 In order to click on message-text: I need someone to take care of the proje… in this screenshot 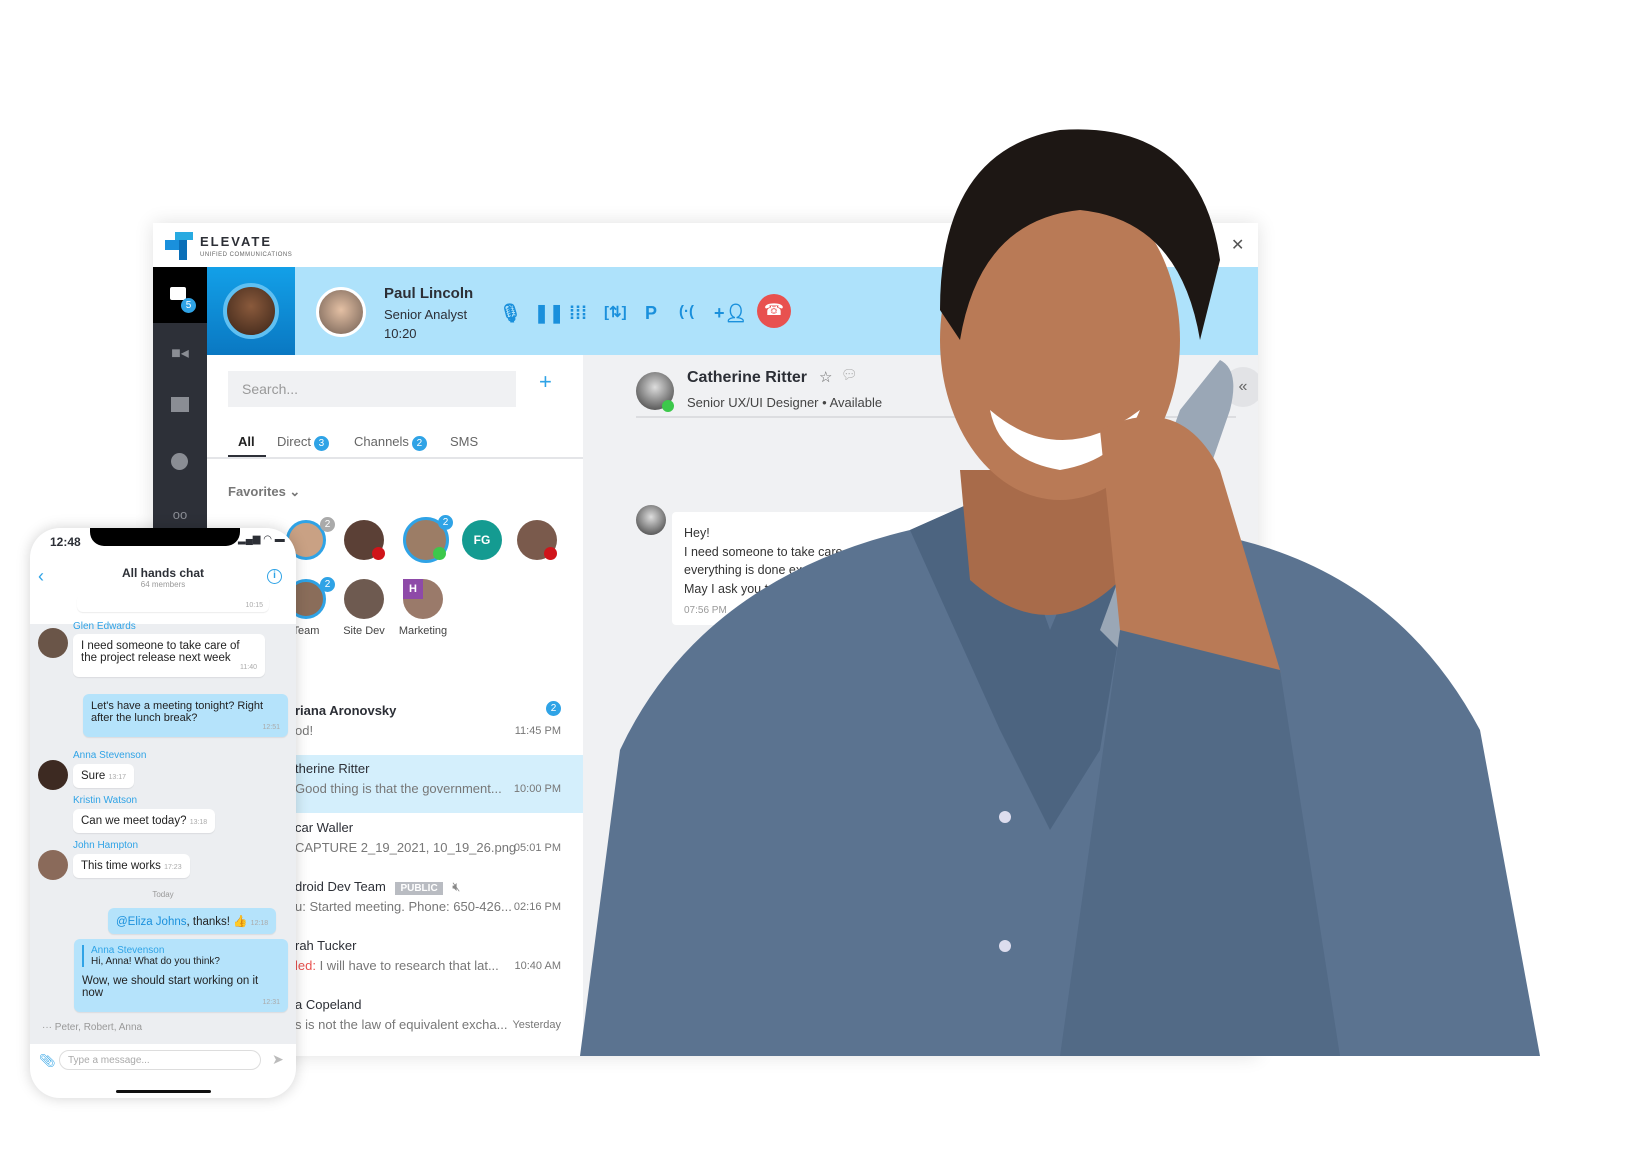, I will do `click(160, 652)`.